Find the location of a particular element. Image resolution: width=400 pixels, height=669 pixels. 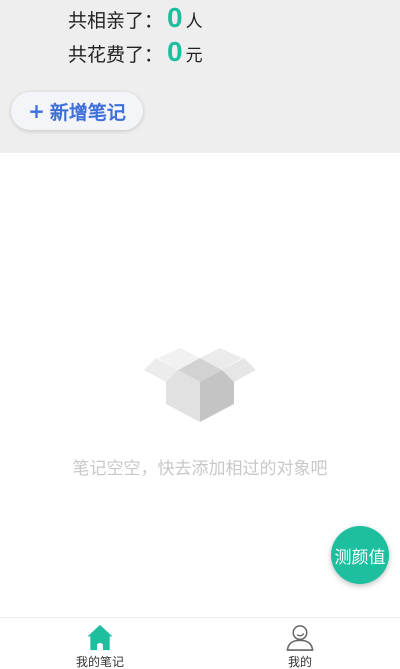

dates-count-row: 共相亲了： 0 人 is located at coordinates (135, 18).